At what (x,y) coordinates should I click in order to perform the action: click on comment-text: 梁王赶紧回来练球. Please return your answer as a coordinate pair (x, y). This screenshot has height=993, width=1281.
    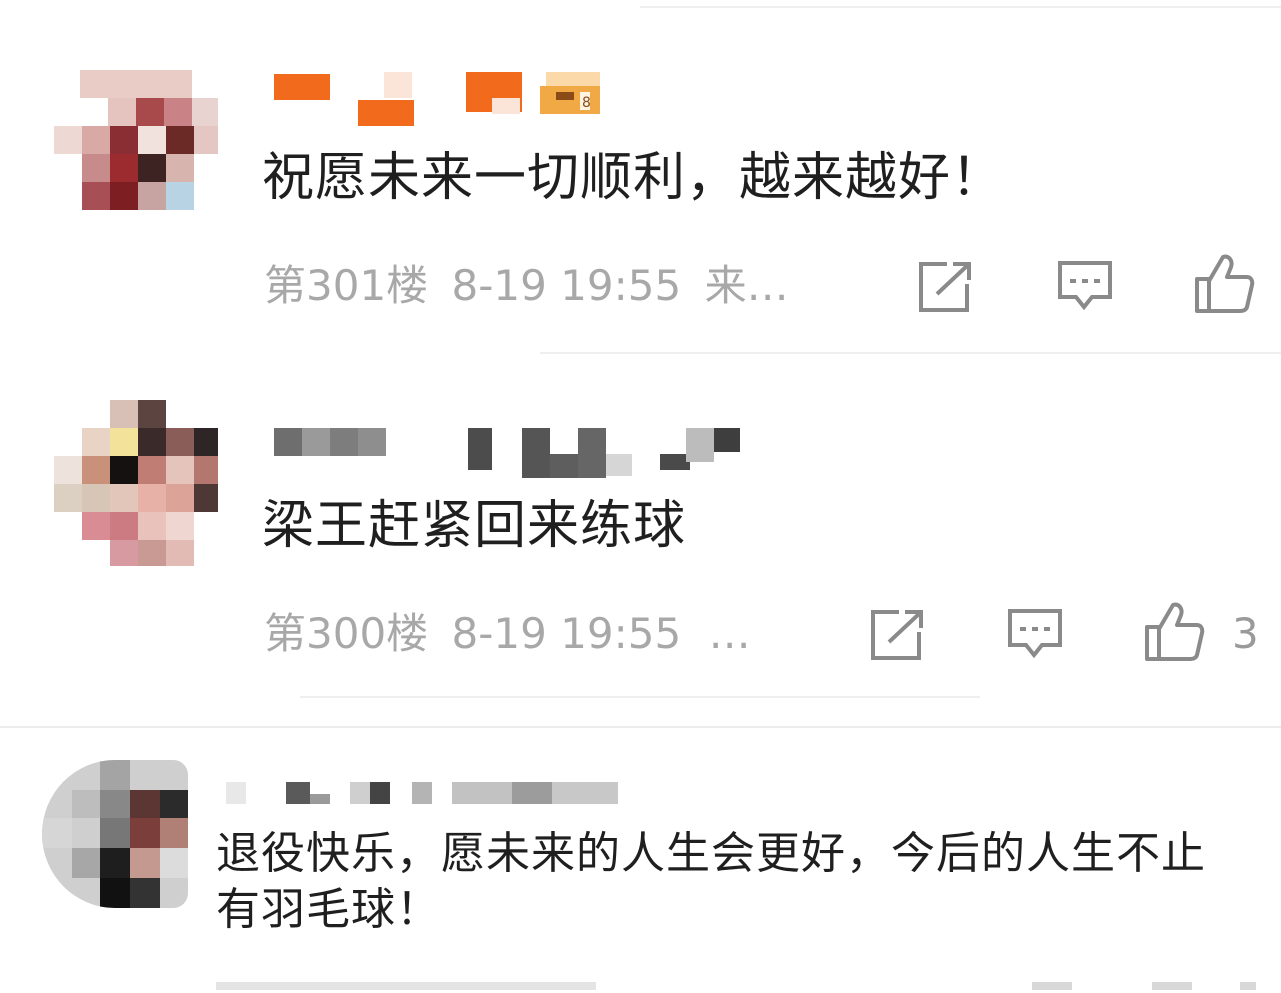
    Looking at the image, I should click on (474, 526).